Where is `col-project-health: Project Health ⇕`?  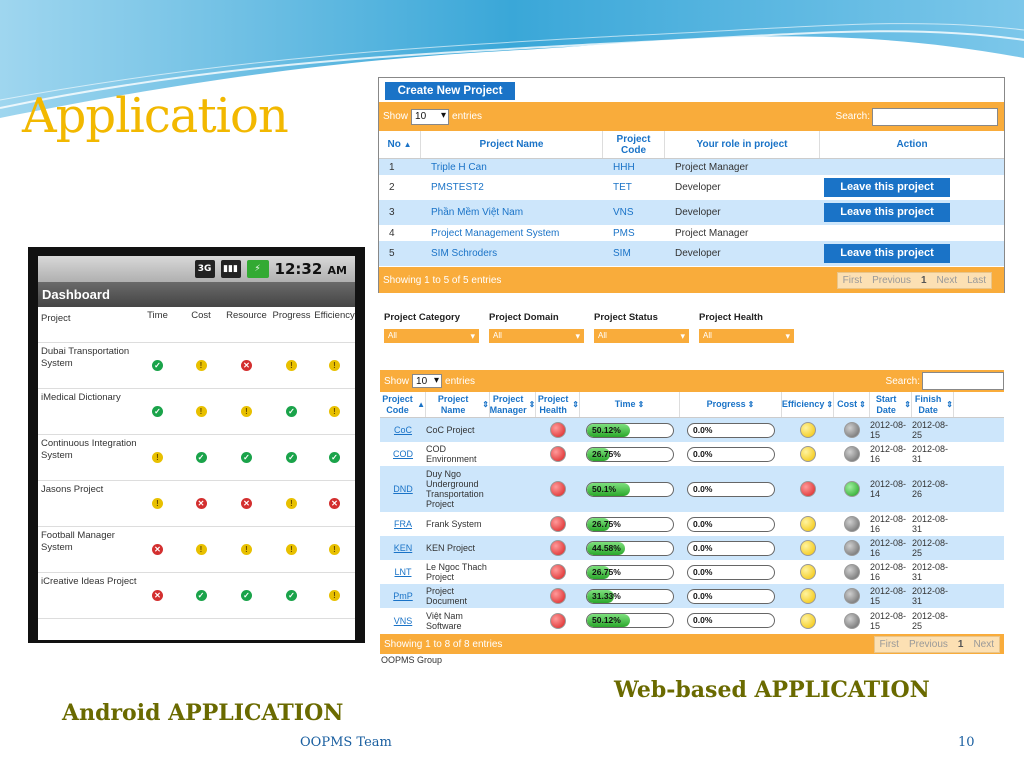 col-project-health: Project Health ⇕ is located at coordinates (558, 404).